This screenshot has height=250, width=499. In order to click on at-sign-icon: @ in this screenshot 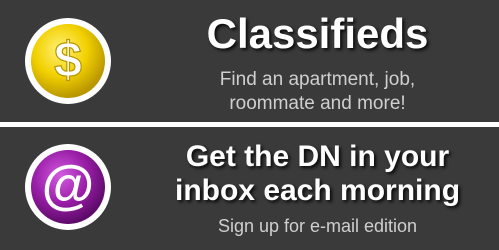, I will do `click(68, 187)`.